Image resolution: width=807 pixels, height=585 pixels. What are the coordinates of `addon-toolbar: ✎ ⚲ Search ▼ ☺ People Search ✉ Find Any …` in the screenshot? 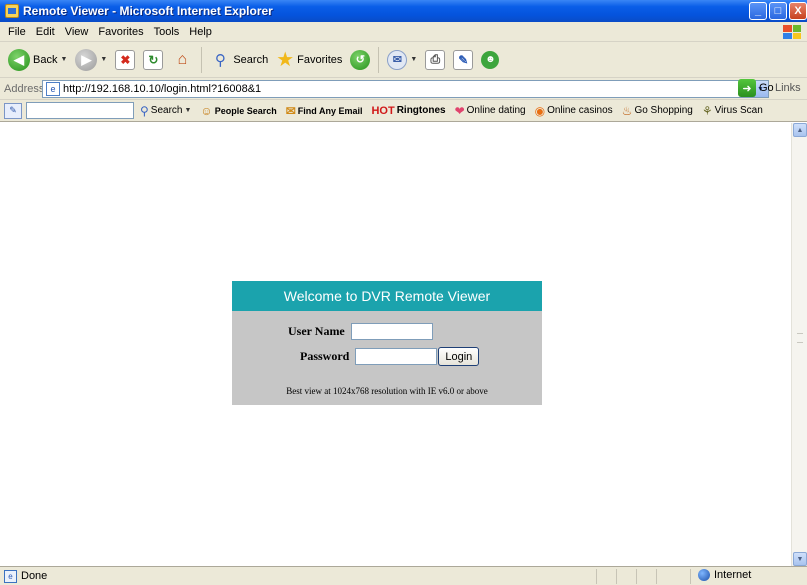 It's located at (403, 111).